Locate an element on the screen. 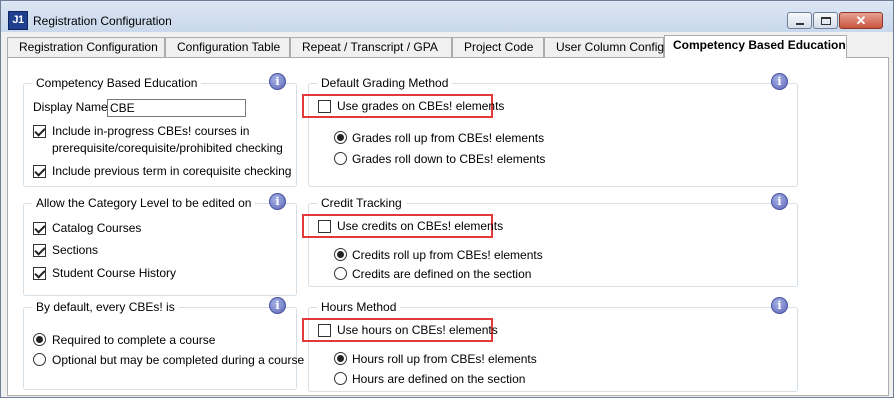 The image size is (894, 398). group-title: By default, every CBEs! is is located at coordinates (105, 307).